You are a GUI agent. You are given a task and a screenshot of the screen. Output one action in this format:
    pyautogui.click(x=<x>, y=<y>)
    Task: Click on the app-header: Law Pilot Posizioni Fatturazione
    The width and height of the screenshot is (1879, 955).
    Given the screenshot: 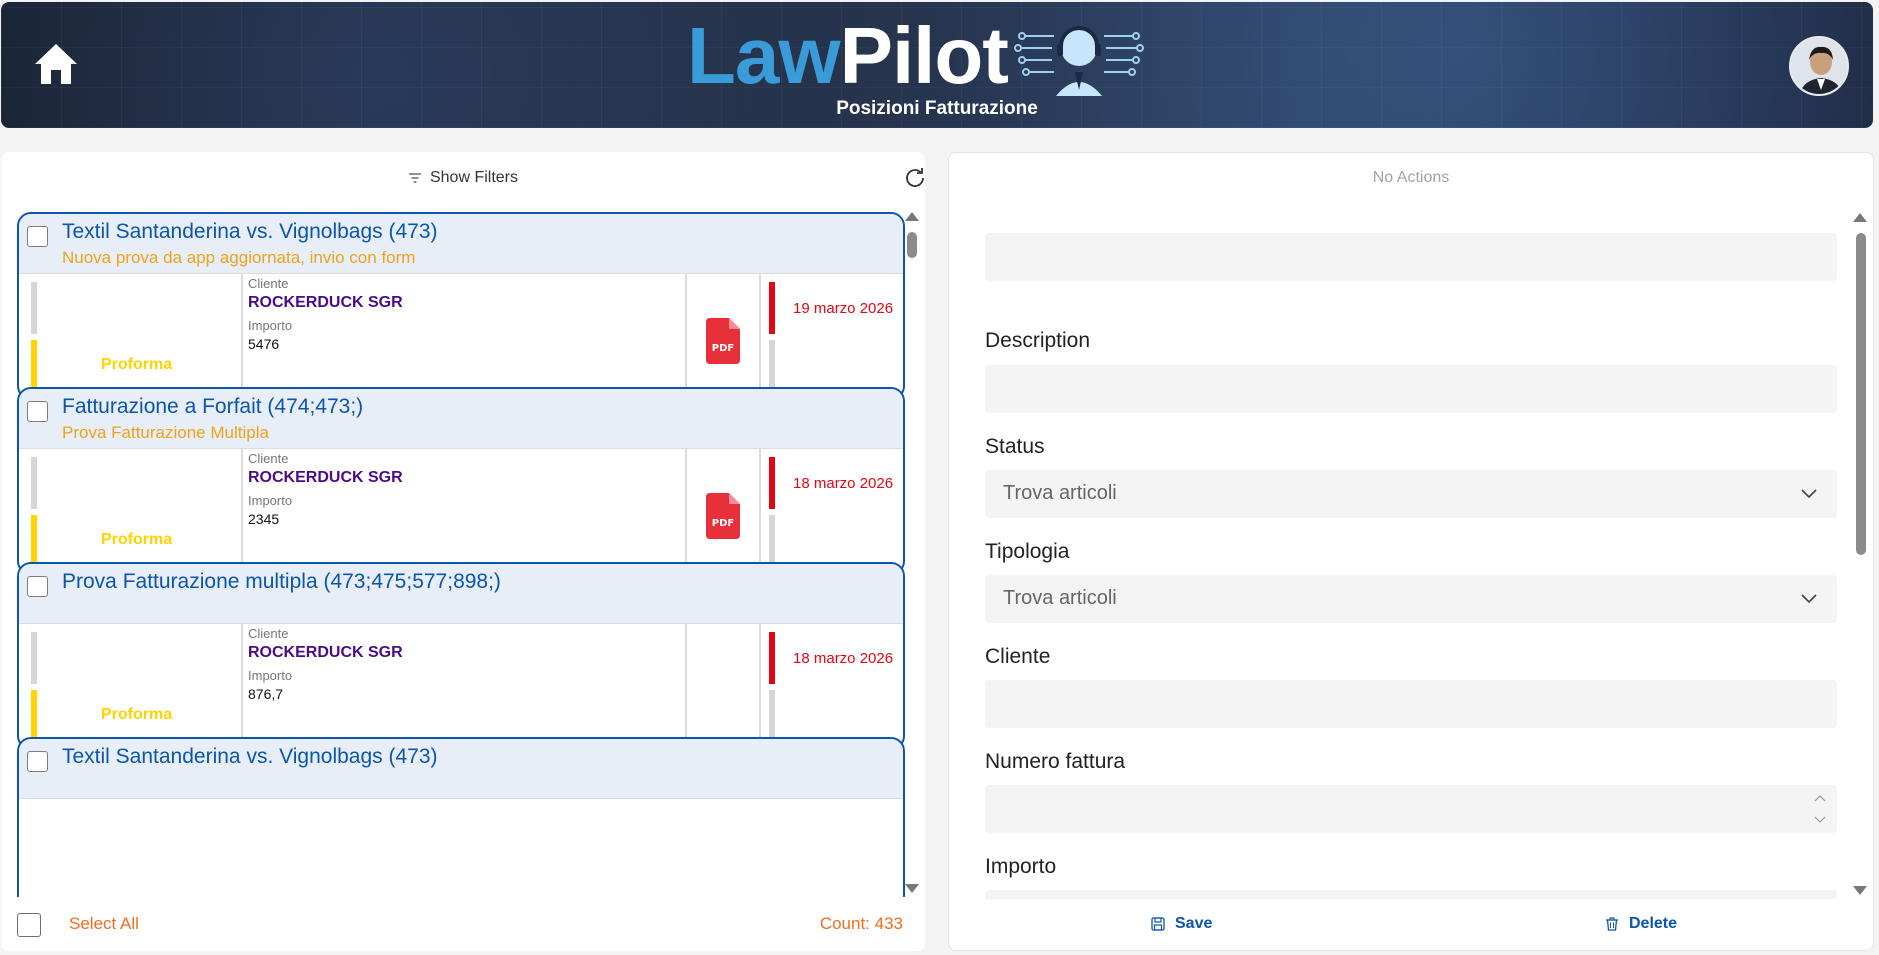 What is the action you would take?
    pyautogui.click(x=937, y=65)
    